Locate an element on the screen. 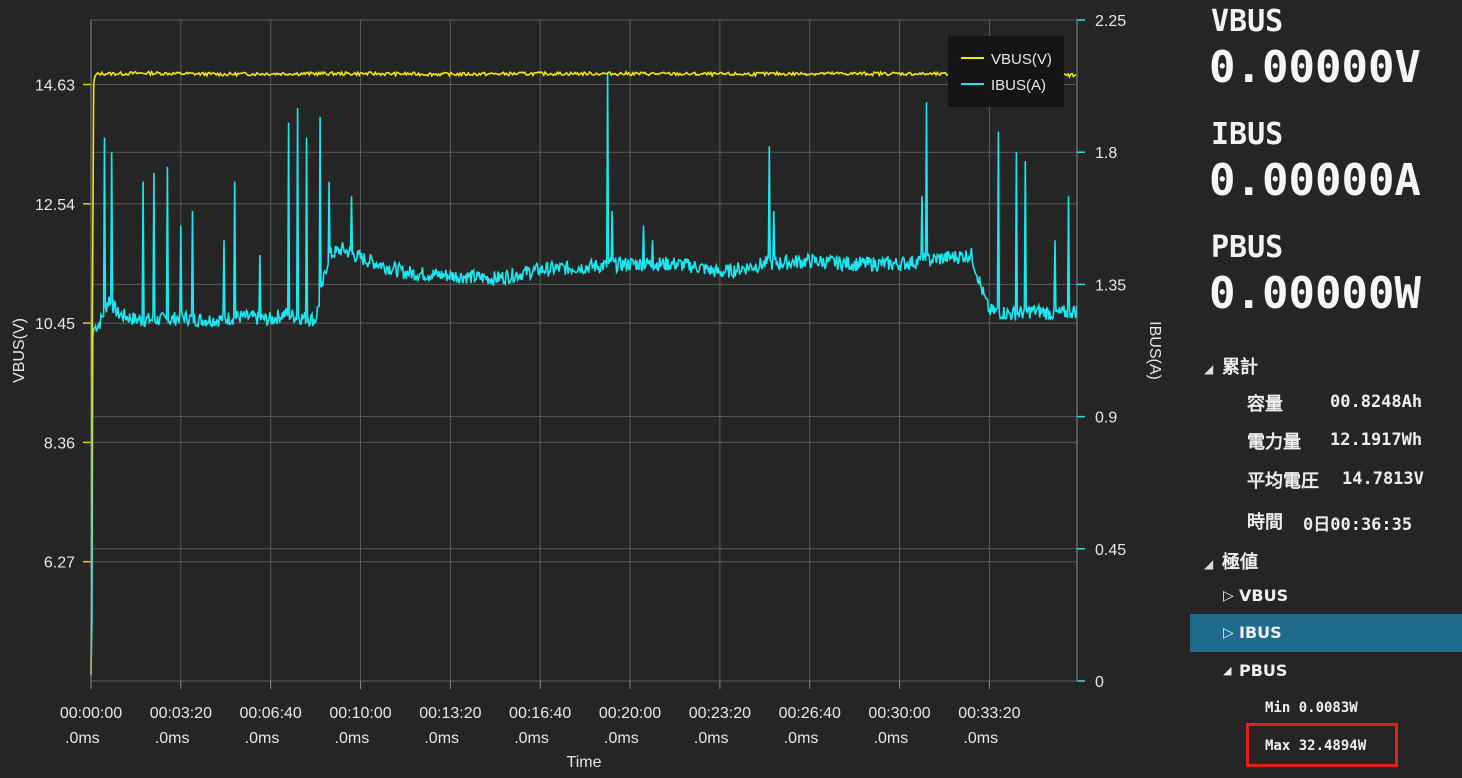 This screenshot has width=1462, height=778. avg-voltage-value: 14.7813V is located at coordinates (1383, 479).